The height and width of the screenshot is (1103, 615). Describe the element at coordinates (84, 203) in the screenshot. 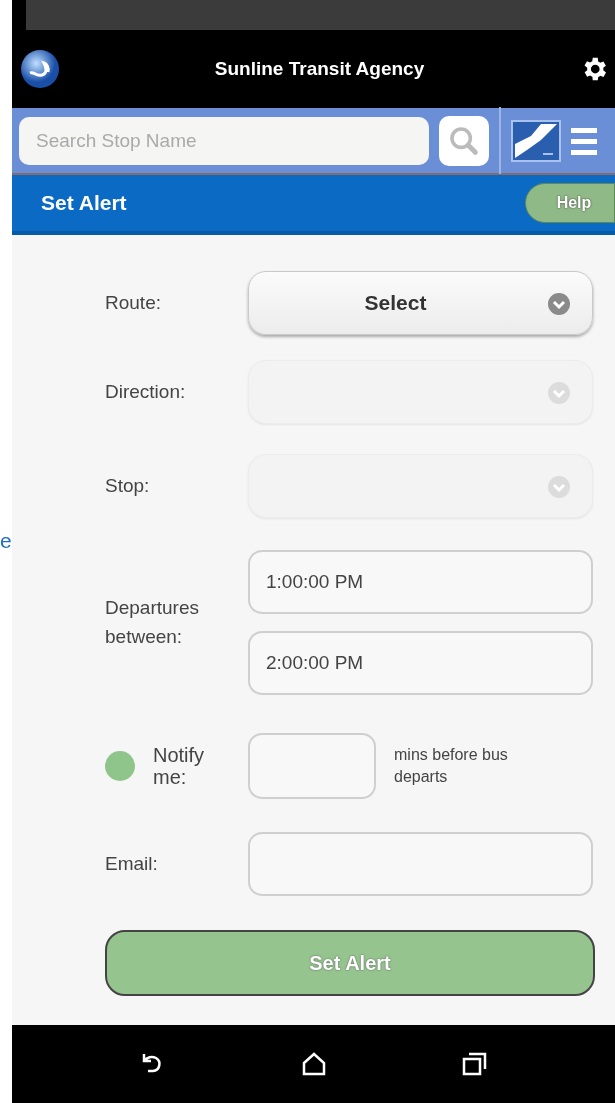

I see `page-title: Set Alert` at that location.